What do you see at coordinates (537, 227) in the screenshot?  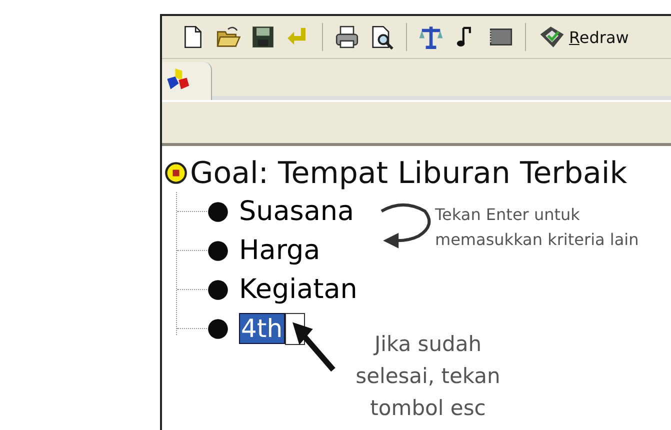 I see `annotation-text: Tekan Enter untuk memasukkan kriteria lain` at bounding box center [537, 227].